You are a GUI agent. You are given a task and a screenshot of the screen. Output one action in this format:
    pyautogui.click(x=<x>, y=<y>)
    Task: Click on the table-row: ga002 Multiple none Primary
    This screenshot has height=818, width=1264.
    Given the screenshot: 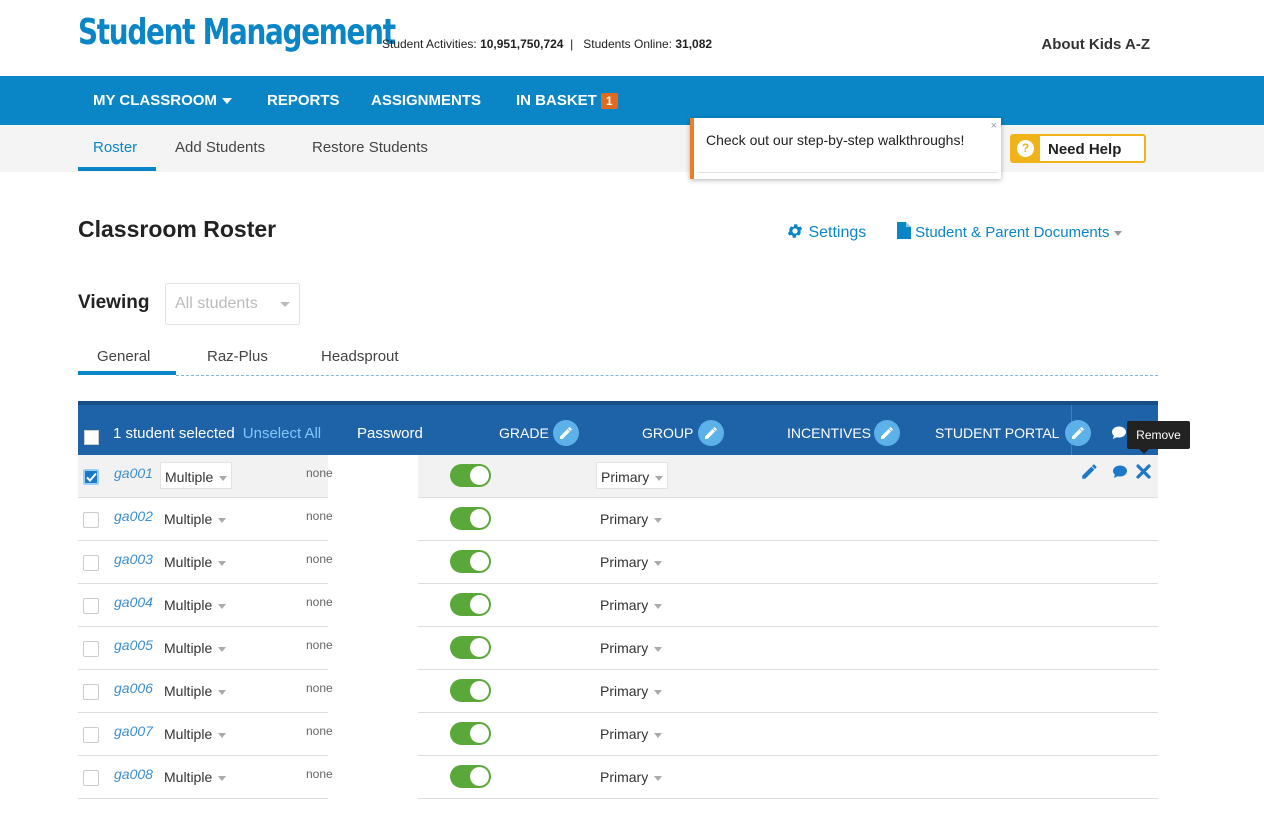 What is the action you would take?
    pyautogui.click(x=618, y=519)
    